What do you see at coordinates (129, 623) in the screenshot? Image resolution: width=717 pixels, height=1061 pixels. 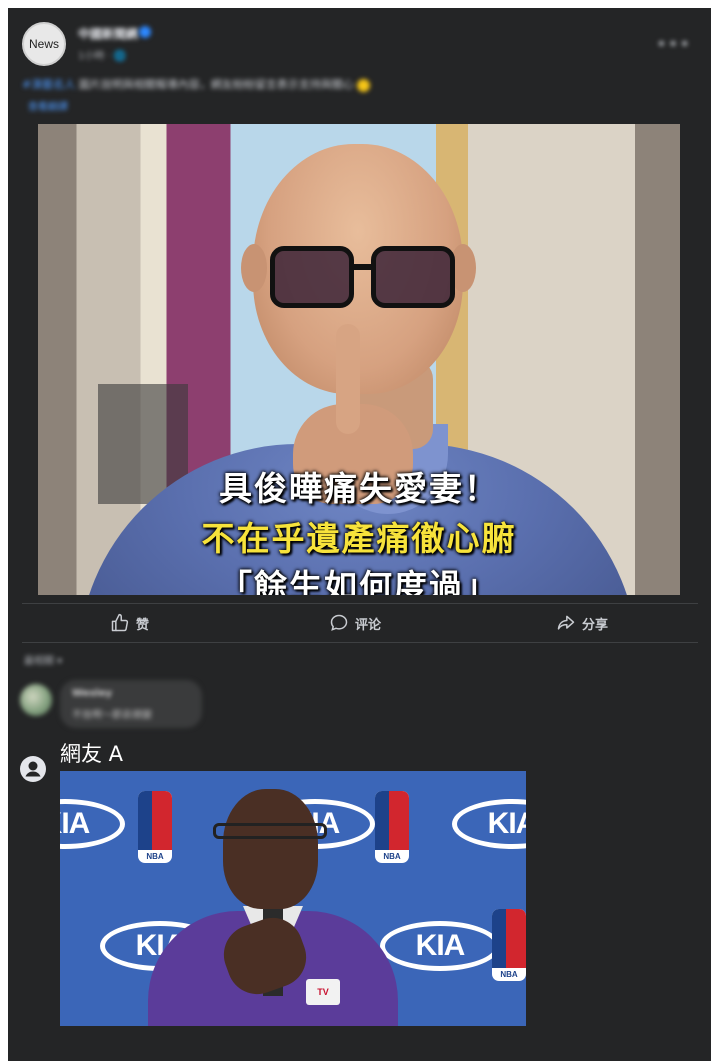 I see `like-button: 赞` at bounding box center [129, 623].